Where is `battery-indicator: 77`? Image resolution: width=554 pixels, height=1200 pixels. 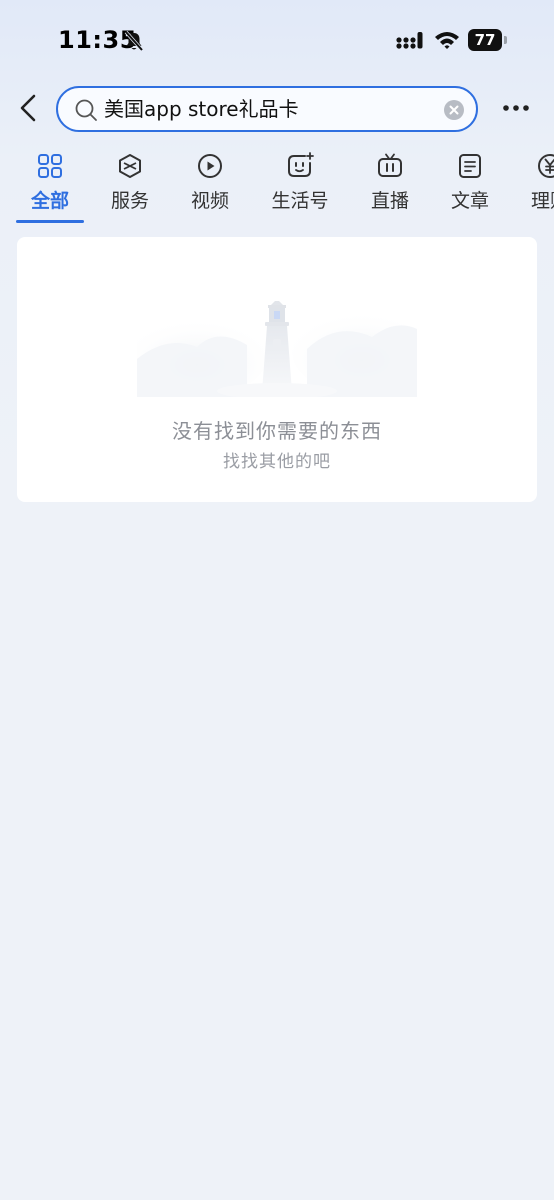
battery-indicator: 77 is located at coordinates (489, 40).